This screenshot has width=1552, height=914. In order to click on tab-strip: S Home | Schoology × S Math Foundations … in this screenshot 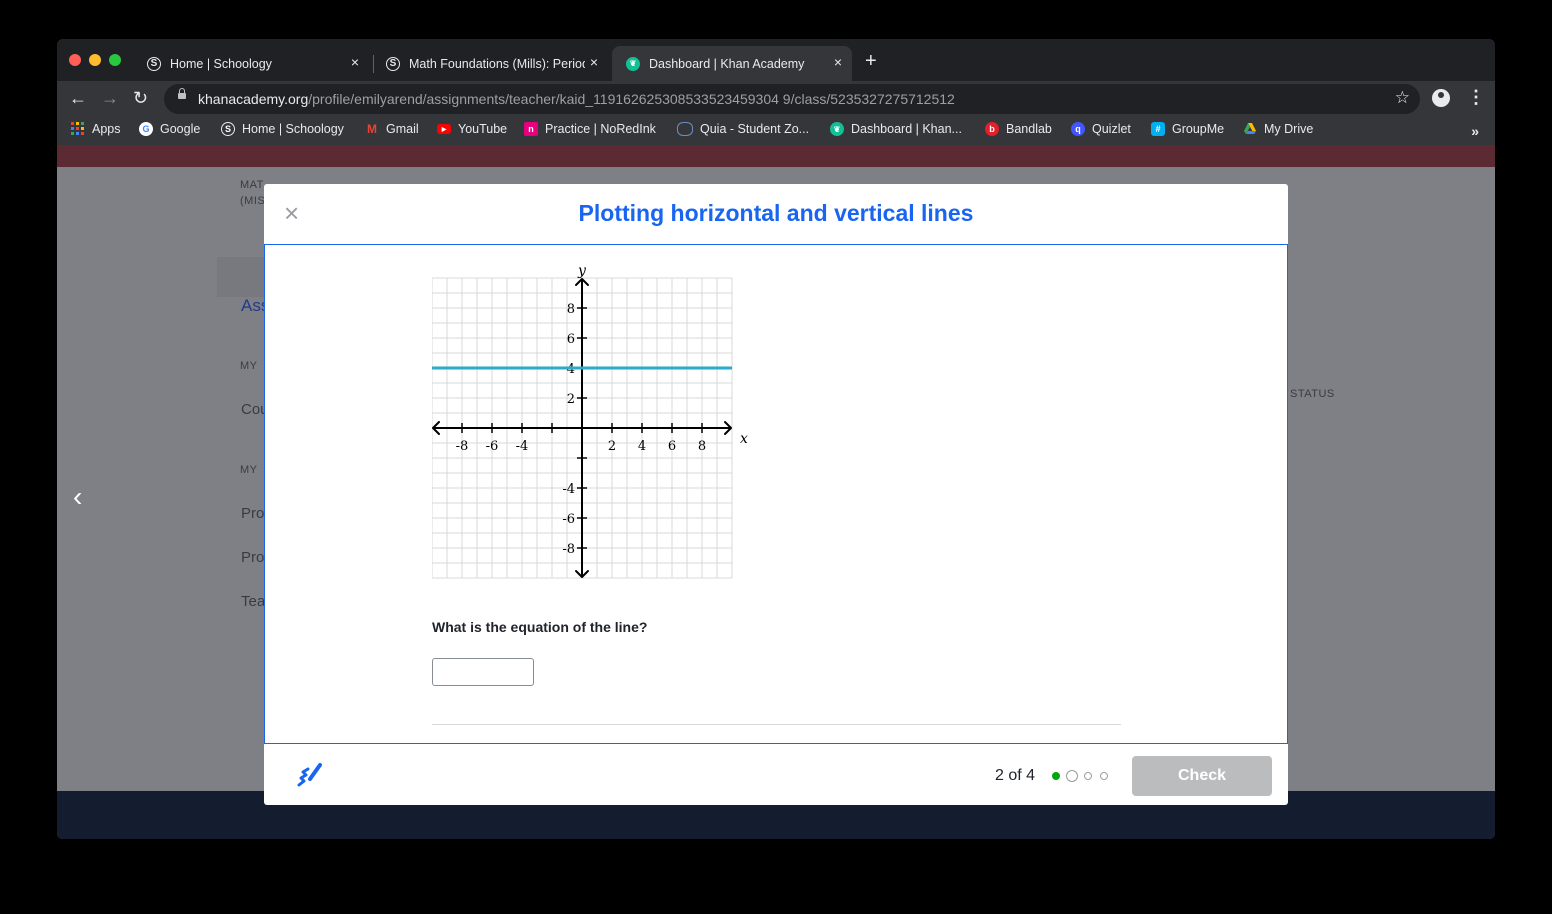, I will do `click(776, 60)`.